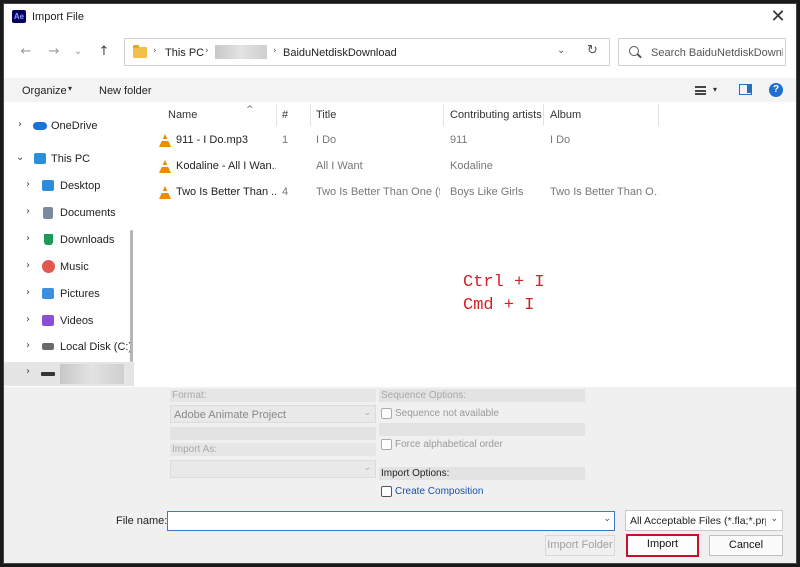 The width and height of the screenshot is (800, 567). What do you see at coordinates (80, 294) in the screenshot?
I see `sidebar-item-label: Pictures` at bounding box center [80, 294].